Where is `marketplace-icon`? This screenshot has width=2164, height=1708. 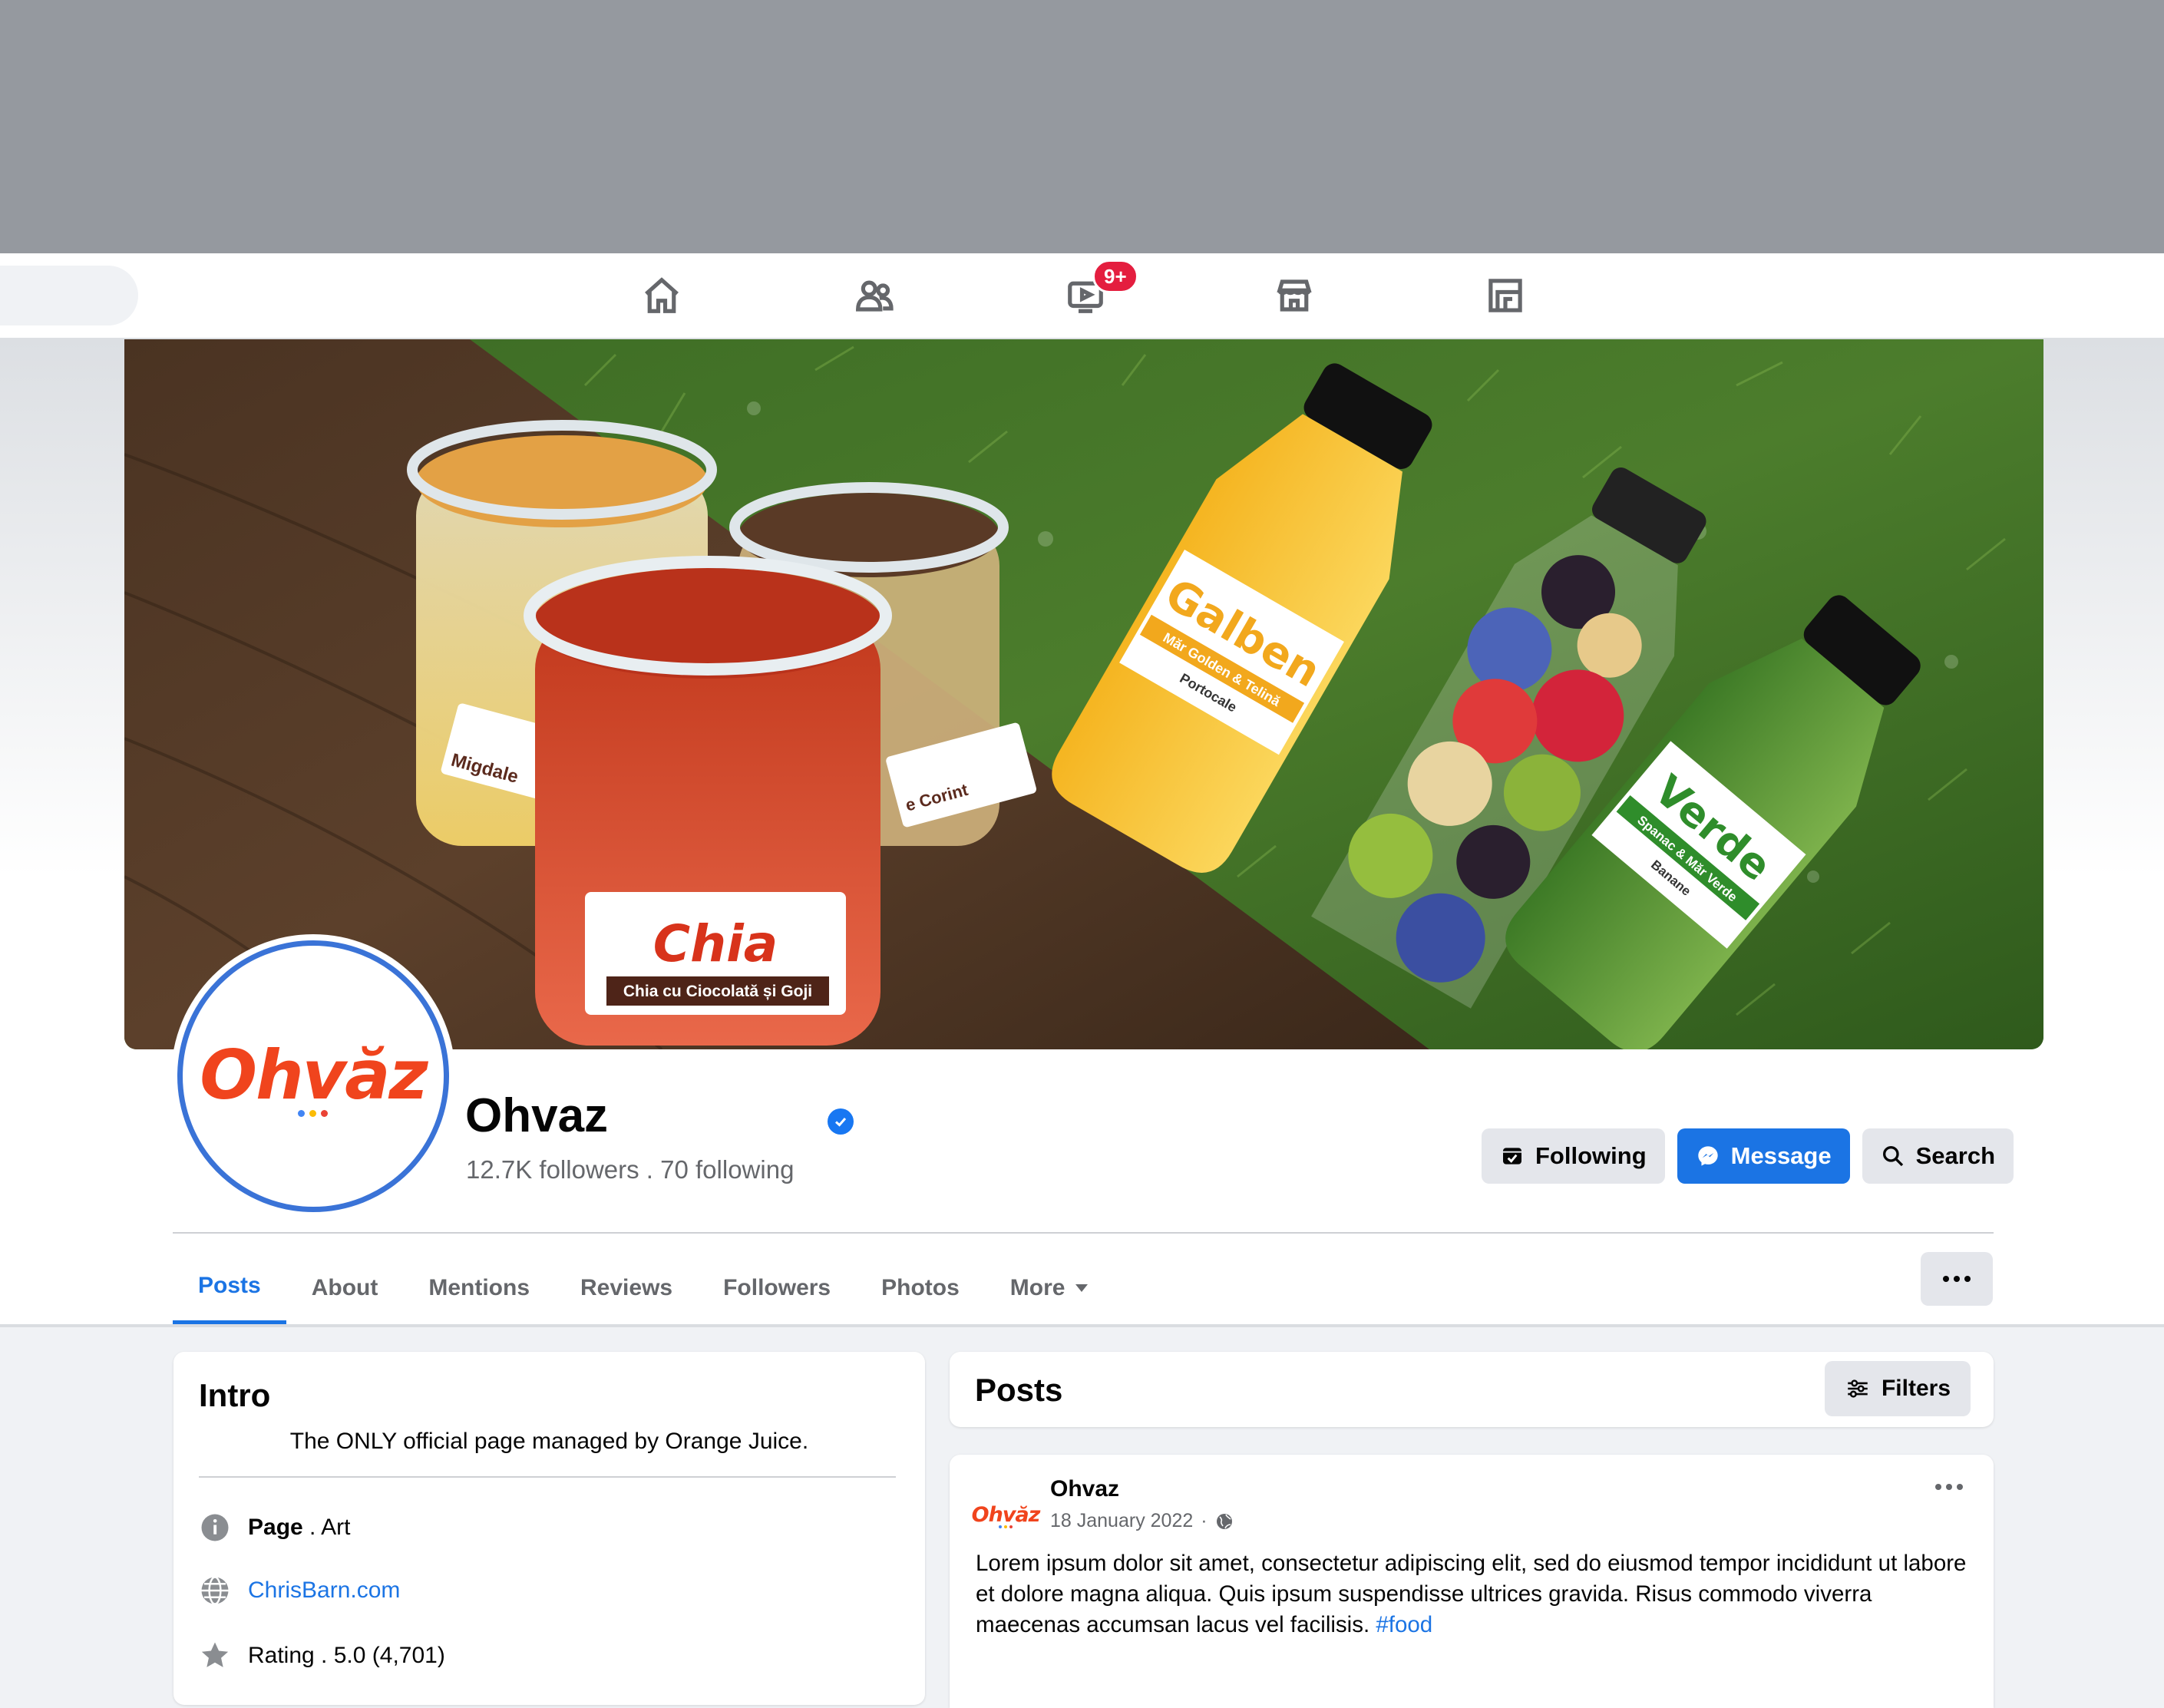
marketplace-icon is located at coordinates (1294, 295).